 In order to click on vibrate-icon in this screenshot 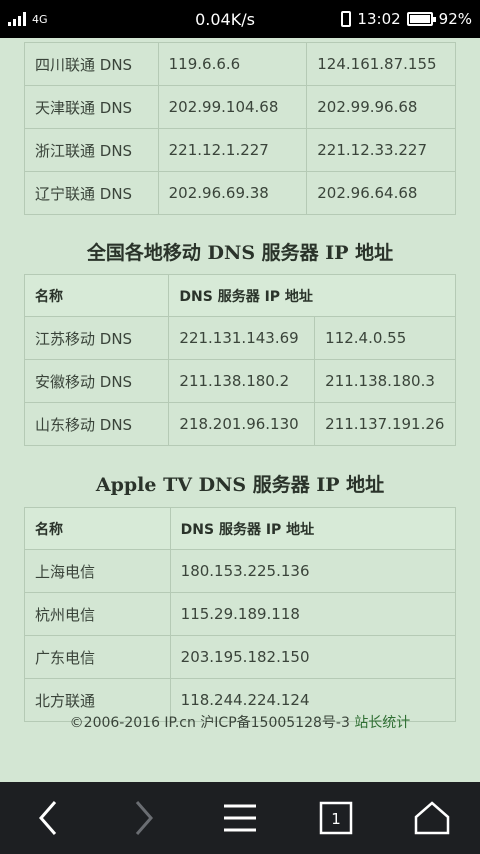, I will do `click(346, 19)`.